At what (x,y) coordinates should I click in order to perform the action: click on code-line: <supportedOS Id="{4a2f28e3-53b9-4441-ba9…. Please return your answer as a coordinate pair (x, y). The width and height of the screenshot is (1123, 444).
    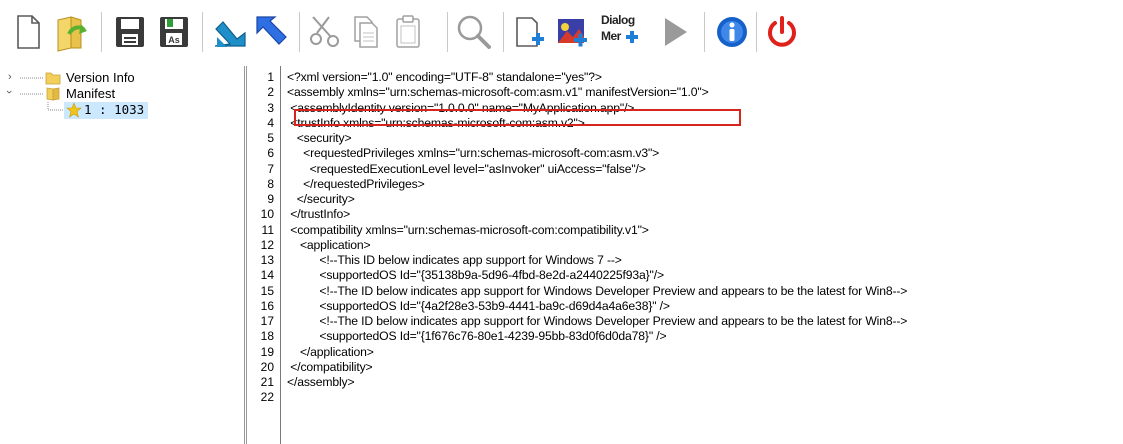
    Looking at the image, I should click on (478, 305).